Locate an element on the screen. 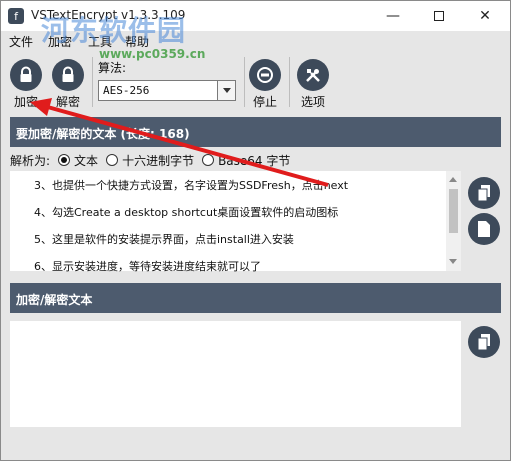 This screenshot has height=461, width=511. annotation-arrow is located at coordinates (179, 142).